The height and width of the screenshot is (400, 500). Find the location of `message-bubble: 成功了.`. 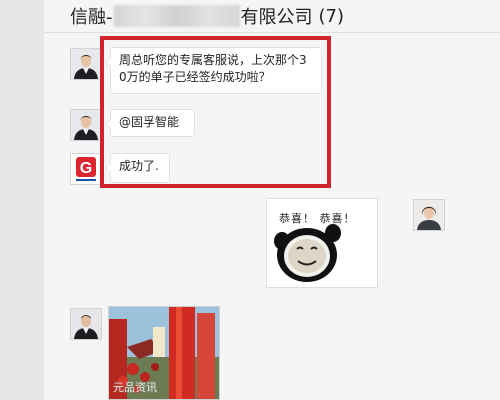

message-bubble: 成功了. is located at coordinates (137, 168).